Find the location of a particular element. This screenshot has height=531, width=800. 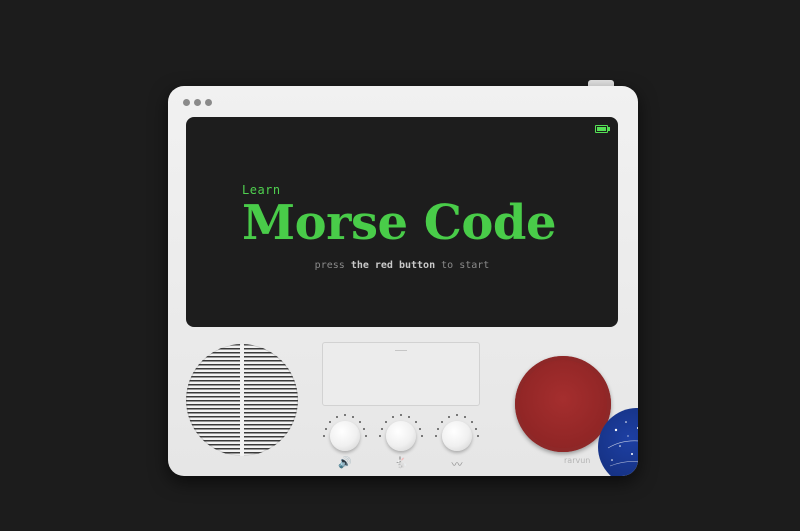

screen-title: Morse Code is located at coordinates (399, 223).